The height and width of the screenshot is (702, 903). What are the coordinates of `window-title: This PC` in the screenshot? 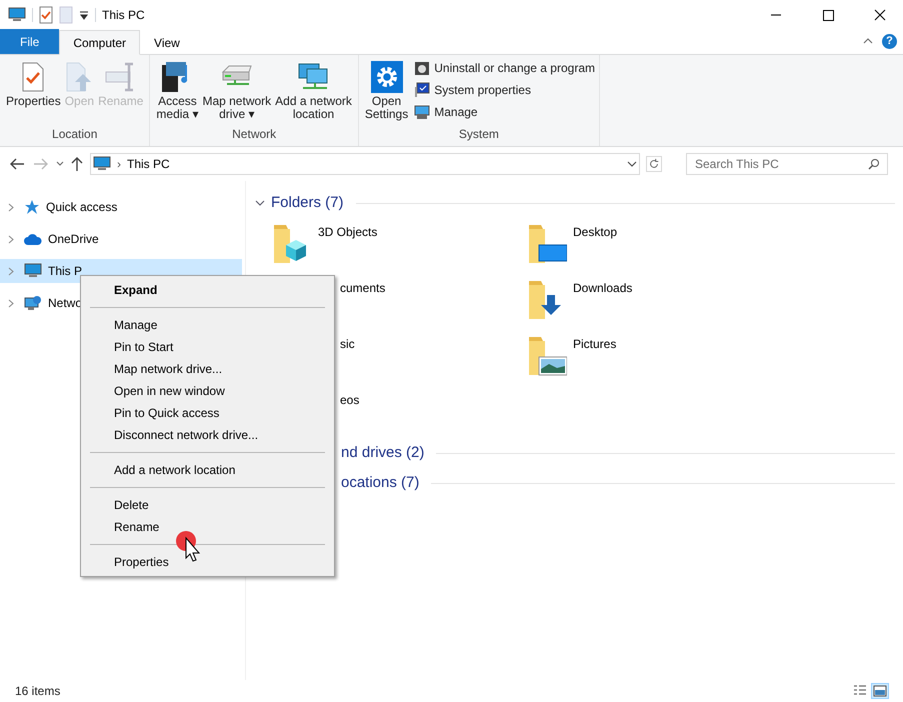 It's located at (123, 15).